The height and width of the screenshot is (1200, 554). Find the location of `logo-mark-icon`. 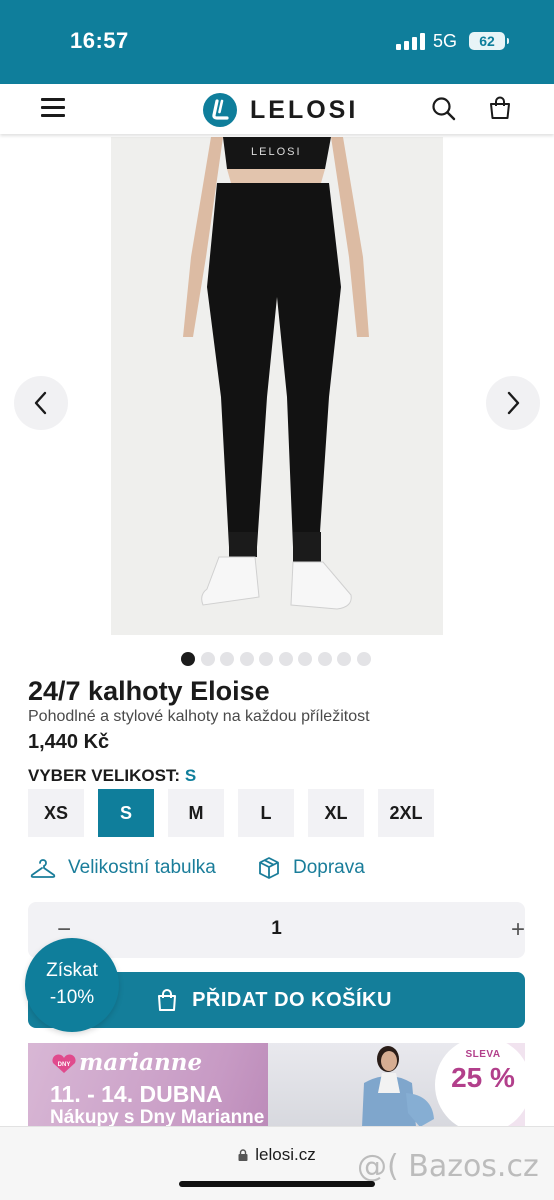

logo-mark-icon is located at coordinates (220, 110).